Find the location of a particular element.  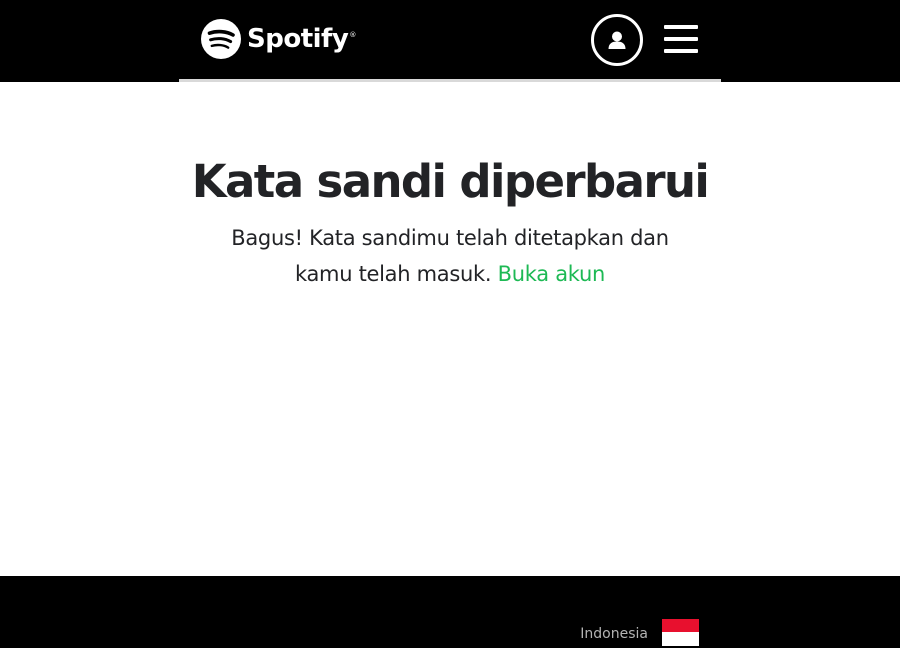

page-title: Kata sandi diperbarui is located at coordinates (450, 181).